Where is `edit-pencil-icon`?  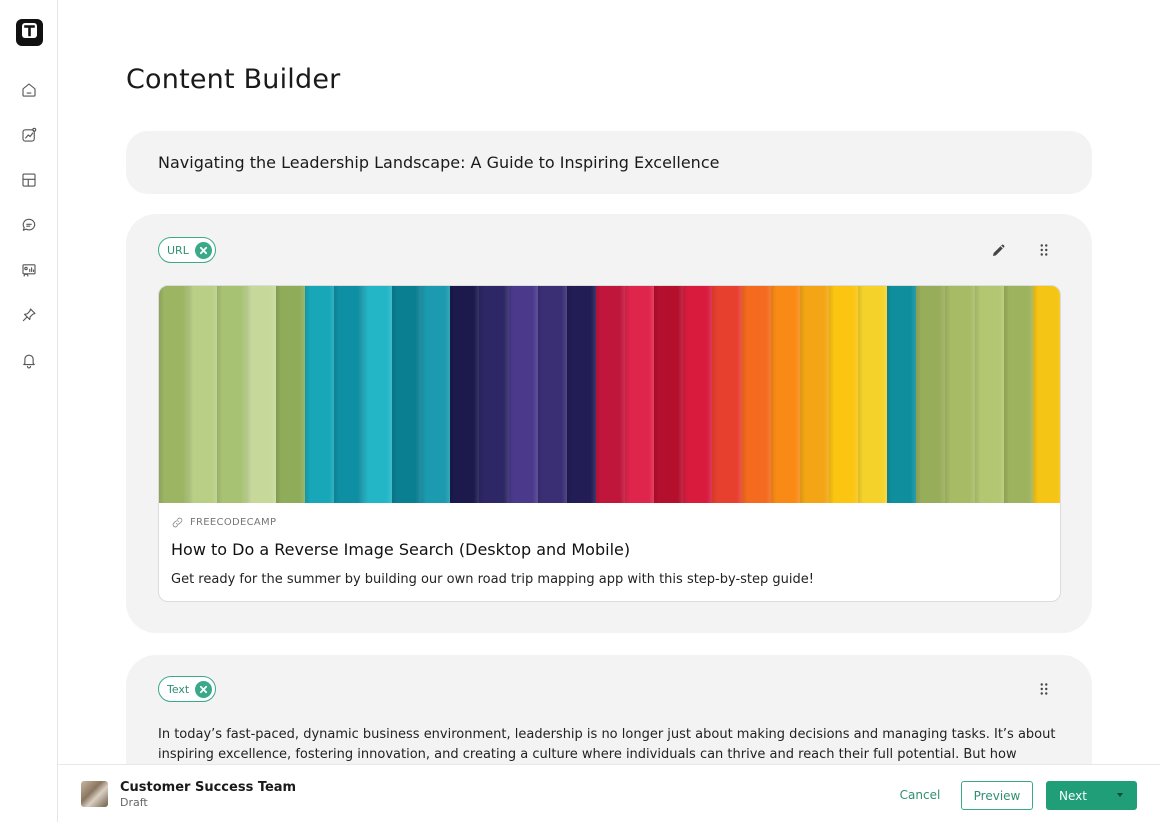
edit-pencil-icon is located at coordinates (999, 250).